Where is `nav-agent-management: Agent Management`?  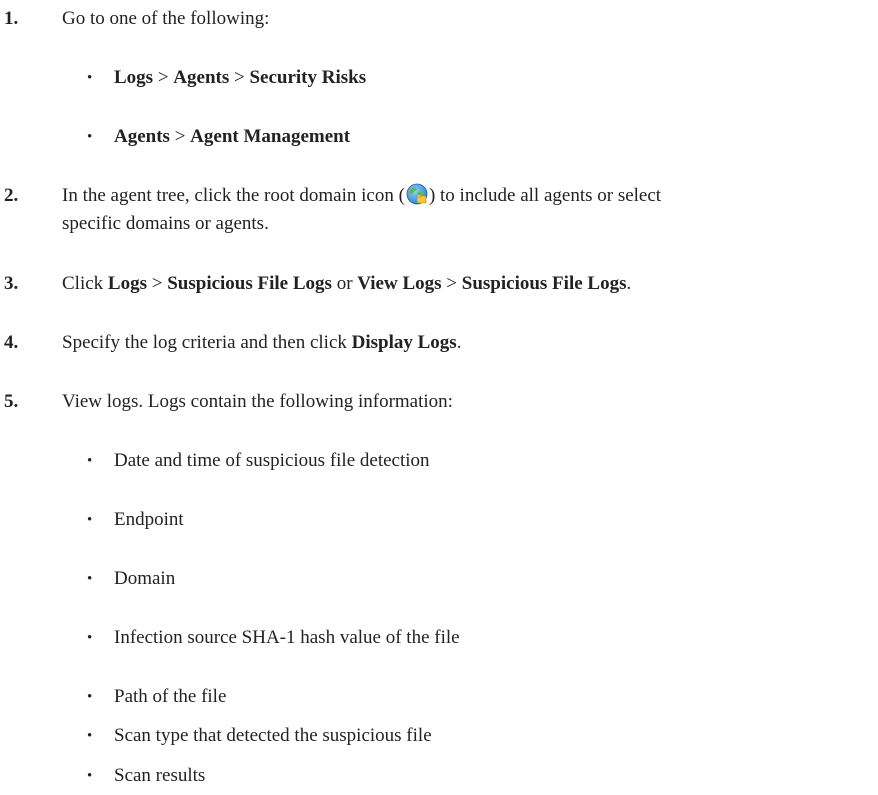
nav-agent-management: Agent Management is located at coordinates (270, 136).